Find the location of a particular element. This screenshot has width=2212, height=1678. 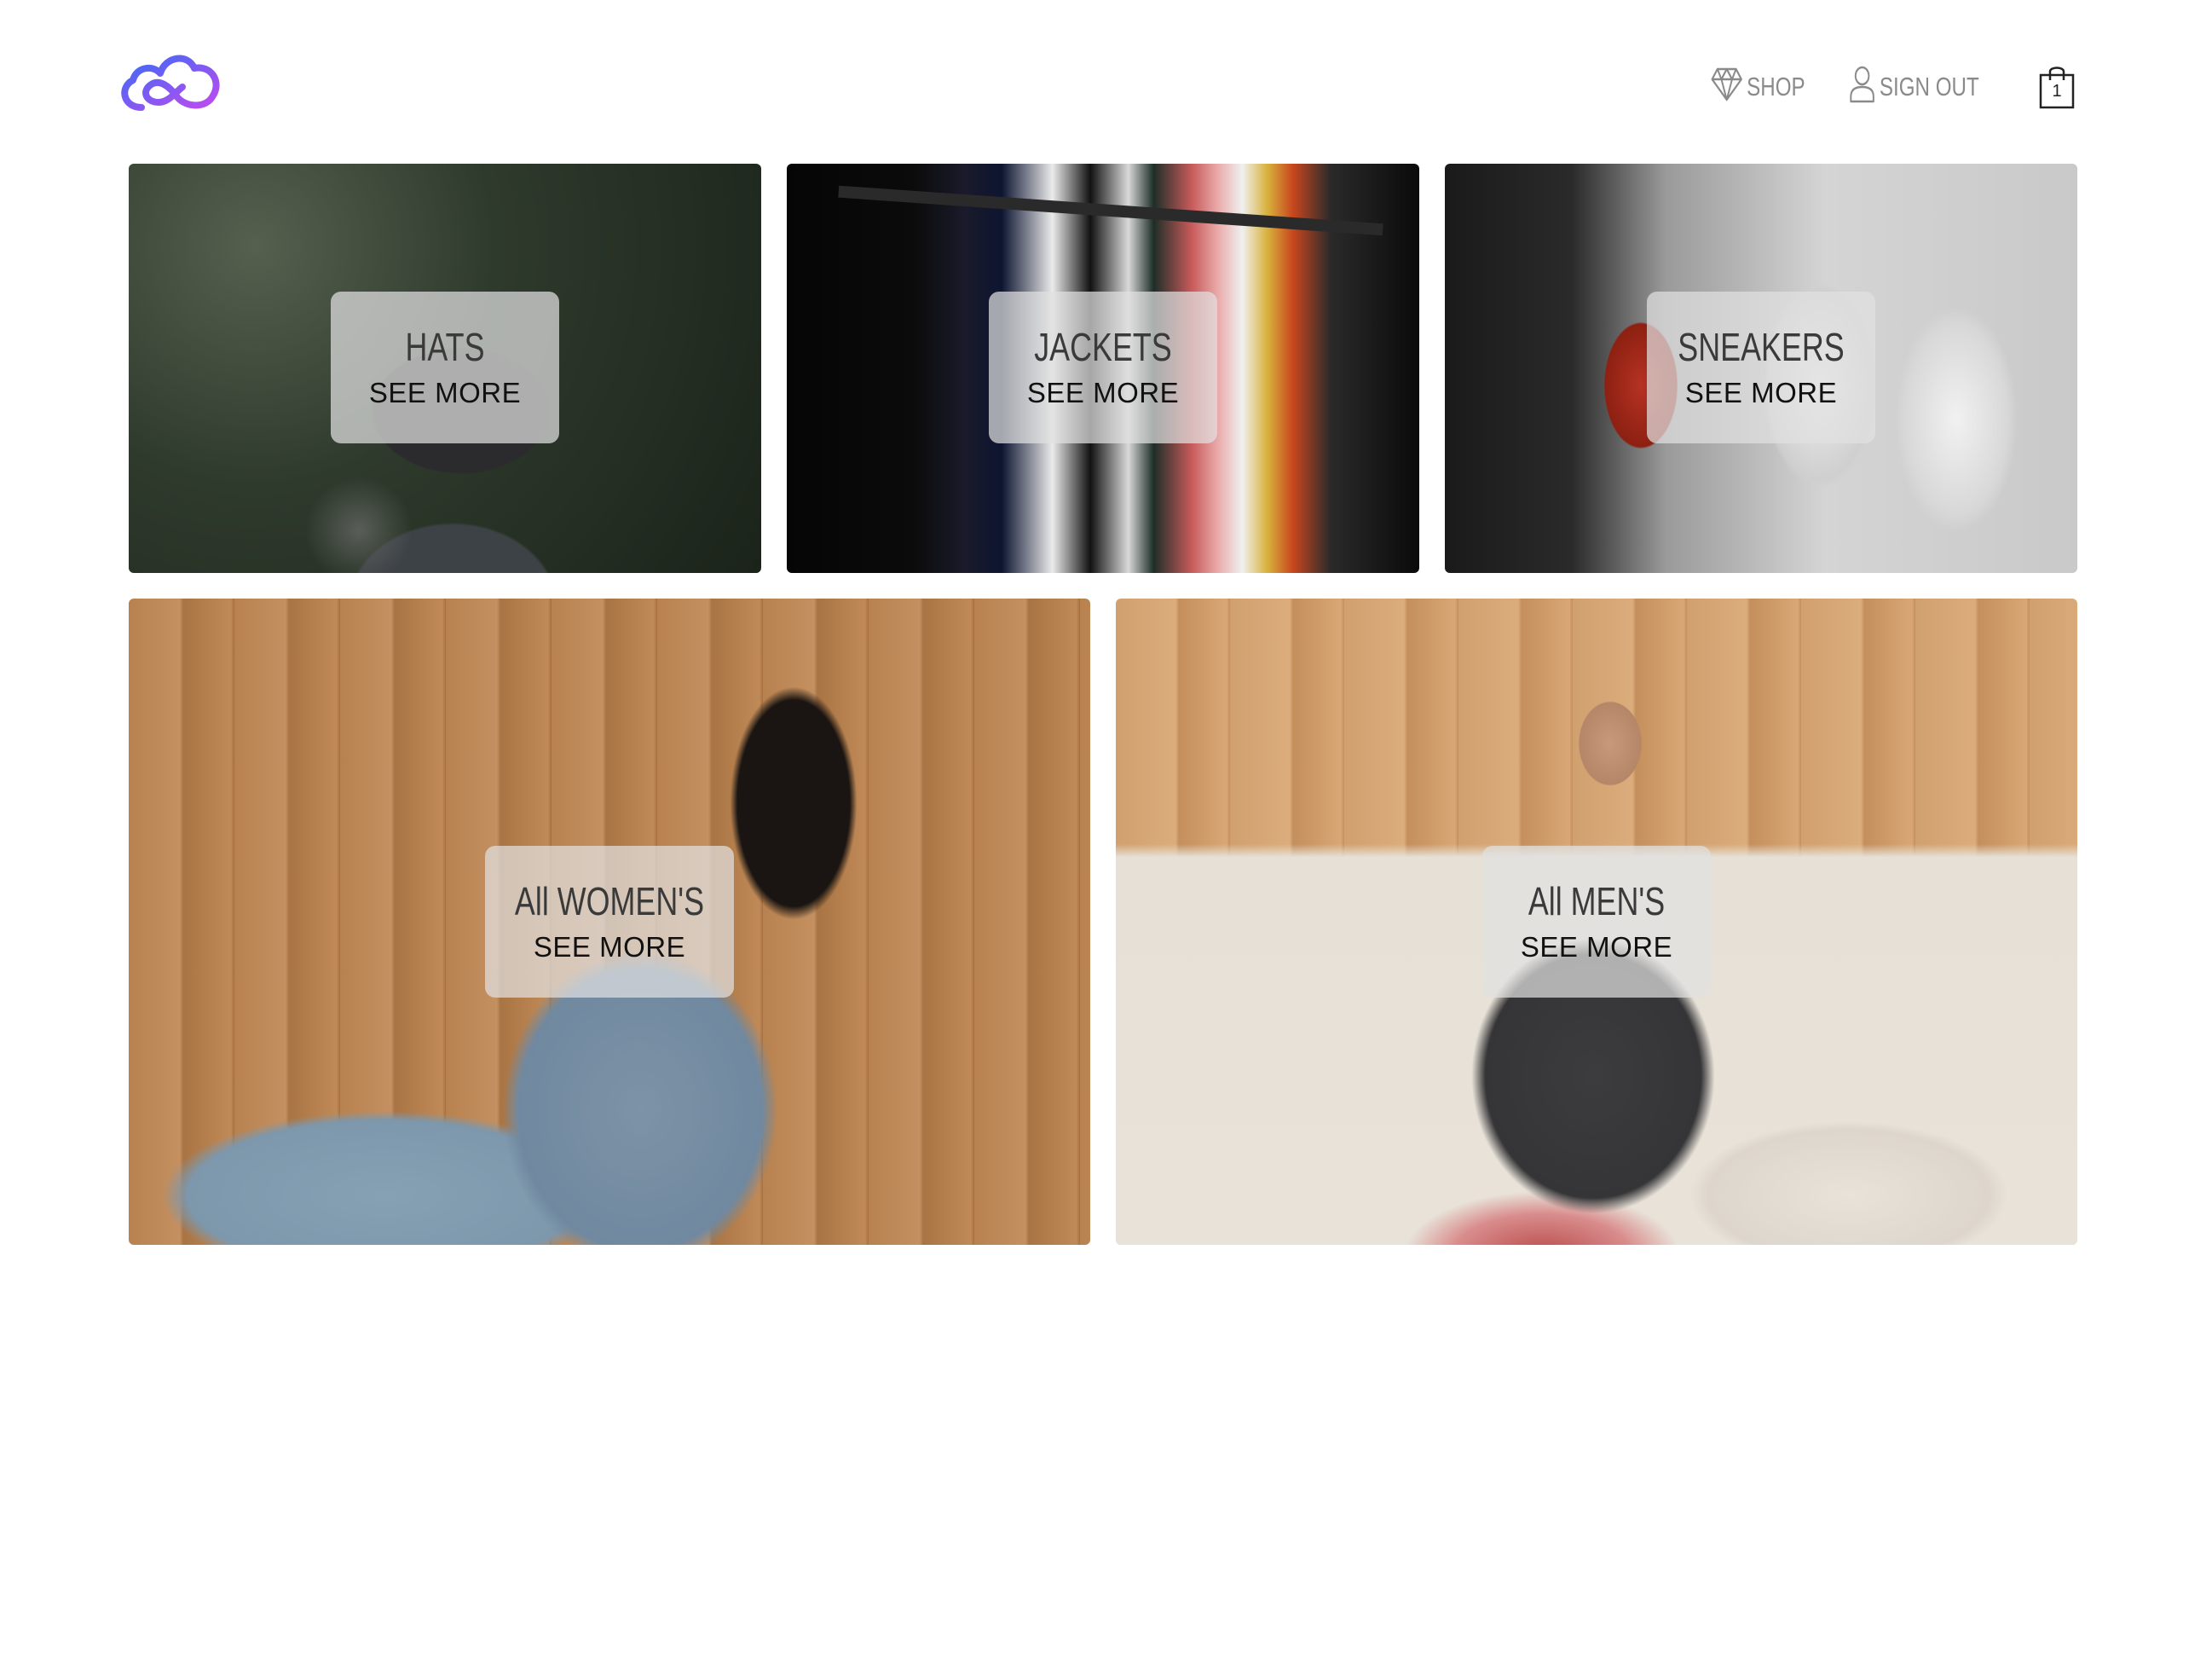

category-title: All MEN'S is located at coordinates (1597, 901).